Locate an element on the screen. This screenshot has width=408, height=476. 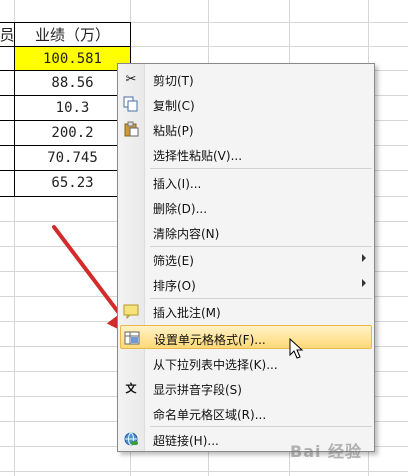
menu-item-label: 插入批注(M) is located at coordinates (187, 313).